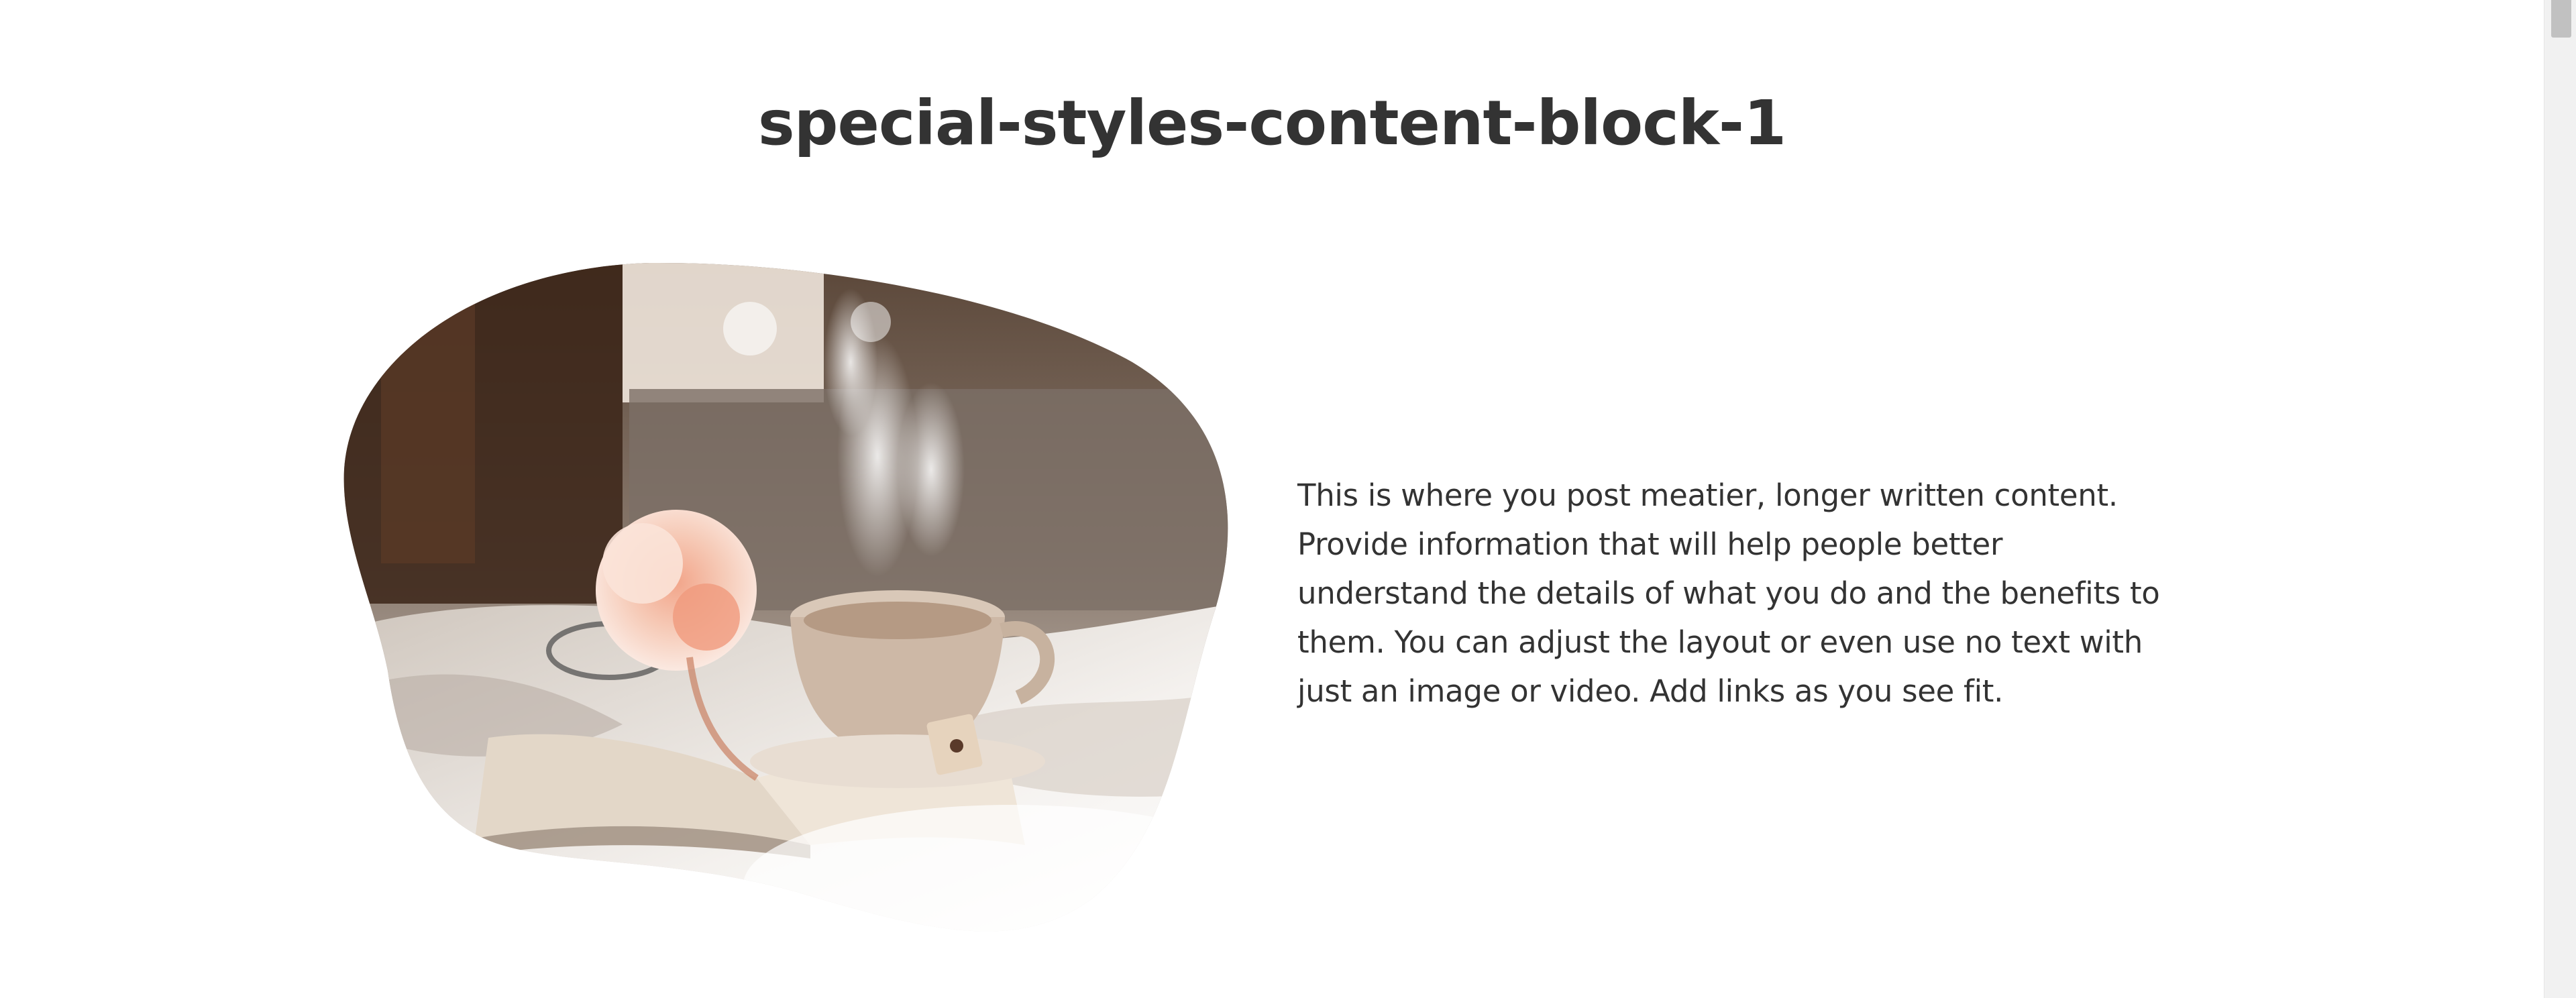 The image size is (2576, 998). I want to click on page-title: special-styles-content-block-1, so click(1271, 123).